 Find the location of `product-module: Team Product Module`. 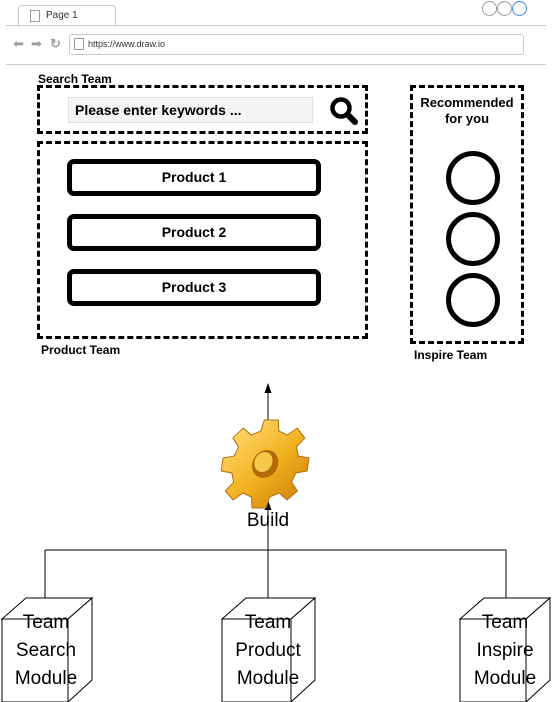

product-module: Team Product Module is located at coordinates (268, 651).